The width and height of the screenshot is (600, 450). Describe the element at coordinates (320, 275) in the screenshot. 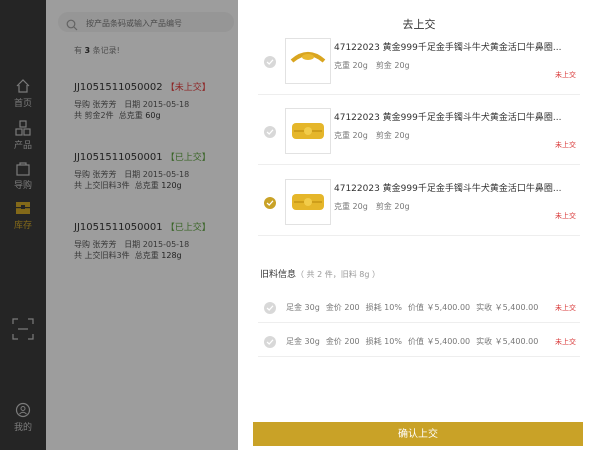

I see `old-material-header: 旧料信息（ 共 2 件，旧料 8g ）` at that location.